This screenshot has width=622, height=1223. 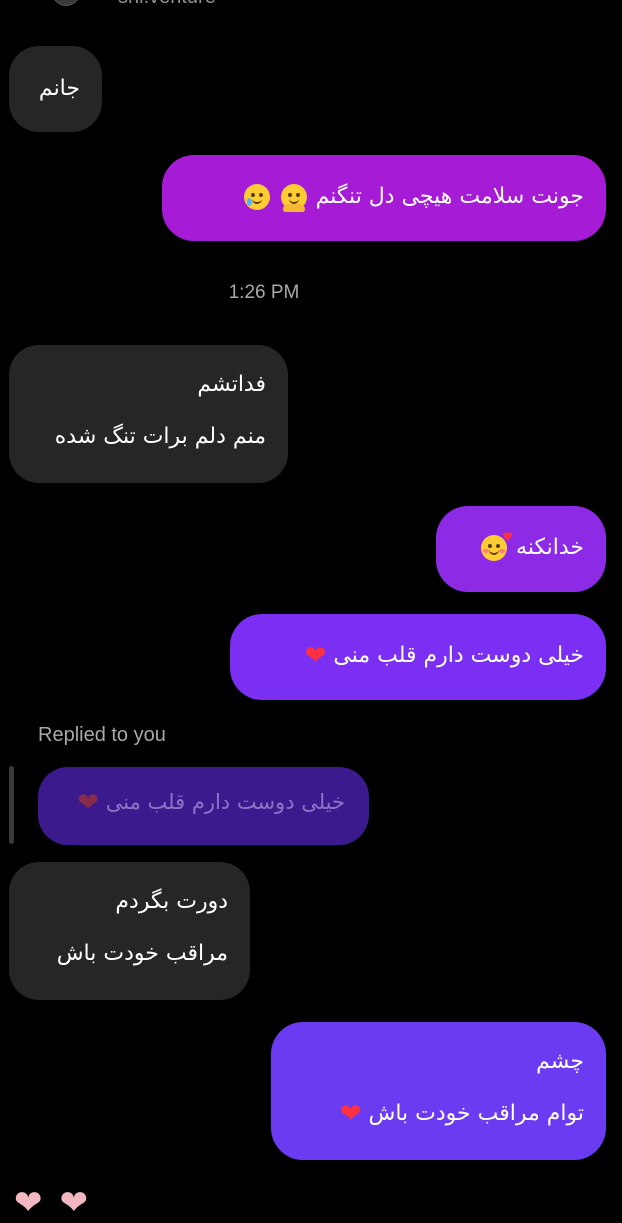 I want to click on message-timestamp: 1:26 PM, so click(x=264, y=292).